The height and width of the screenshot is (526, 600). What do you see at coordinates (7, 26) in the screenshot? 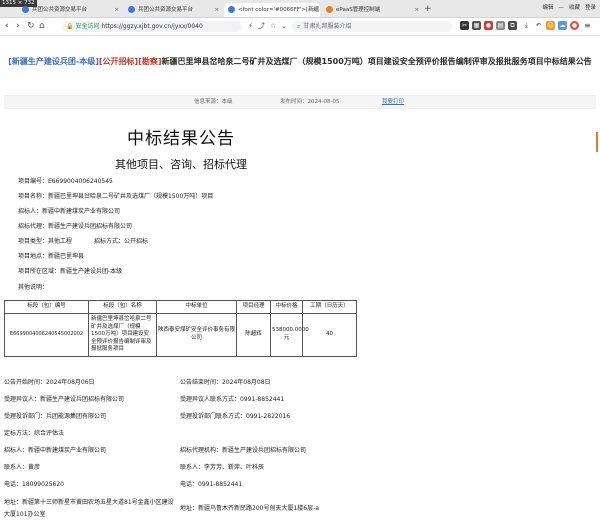
I see `back-icon: ‹` at bounding box center [7, 26].